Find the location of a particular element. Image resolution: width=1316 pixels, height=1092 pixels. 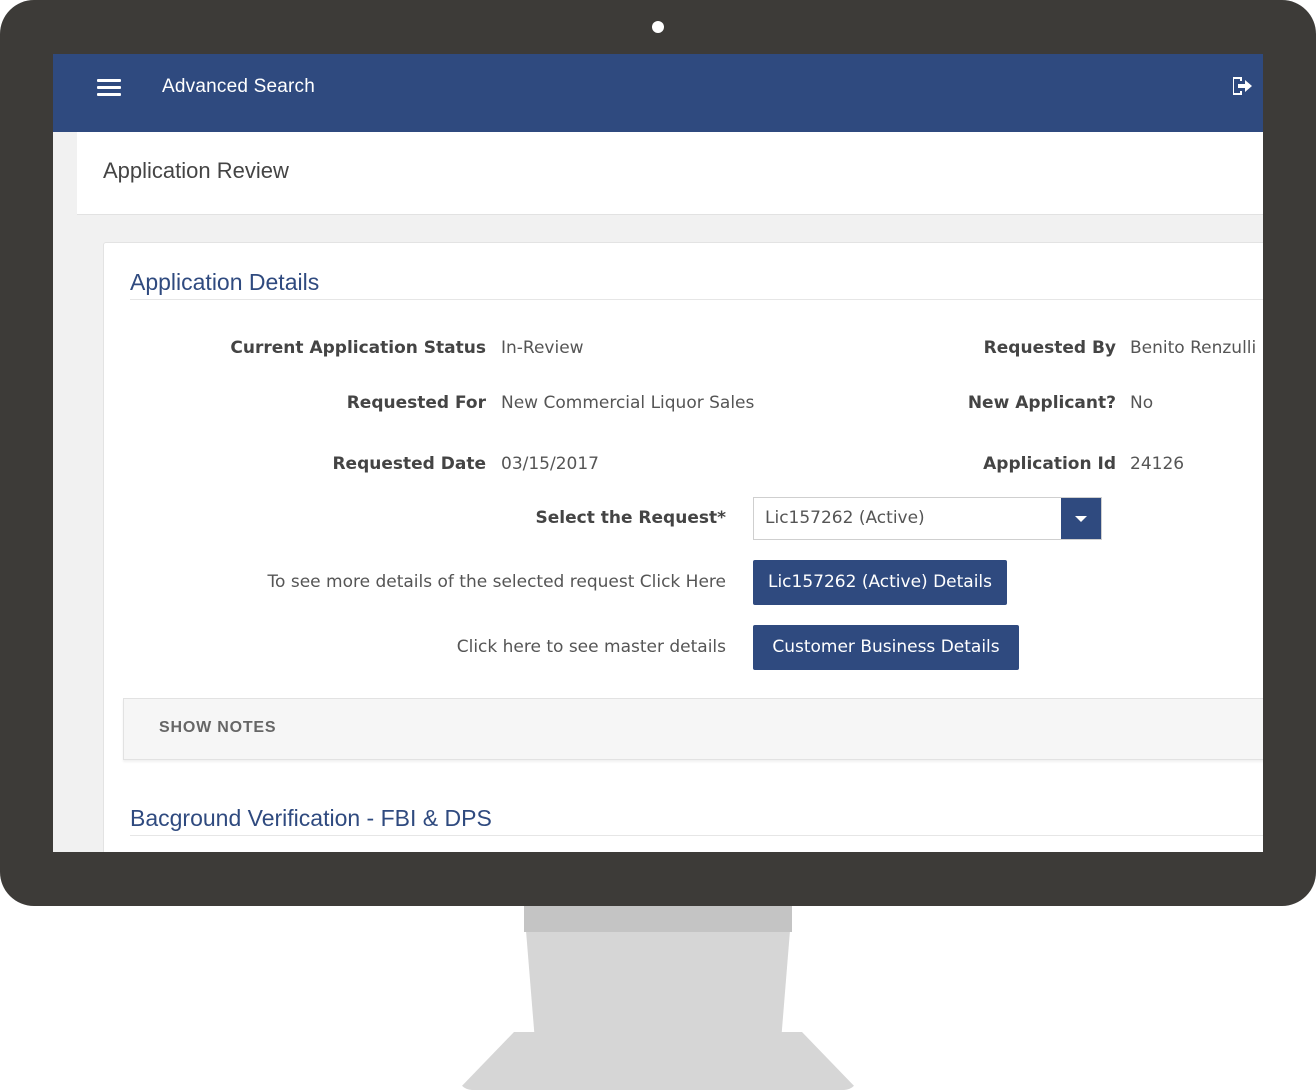

customer-business-details-button: Customer Business Details is located at coordinates (886, 647).